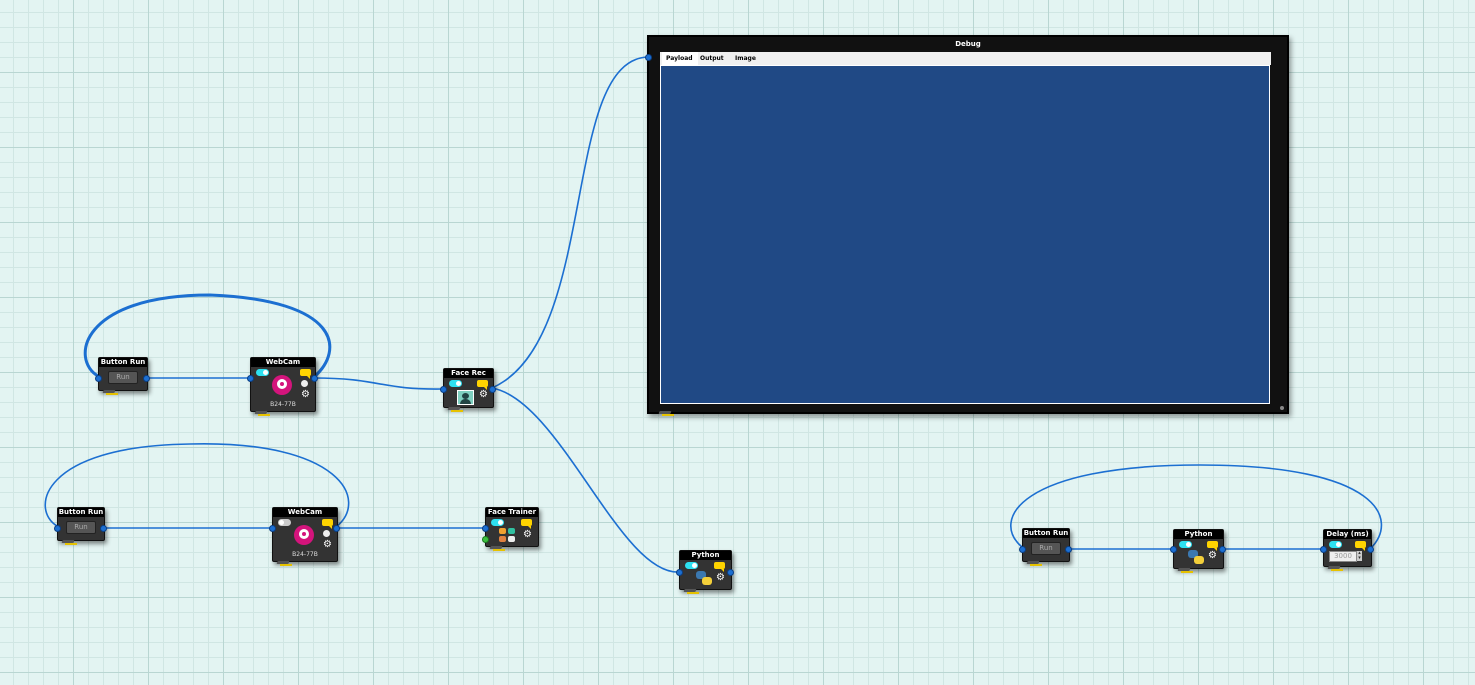 This screenshot has width=1475, height=685. Describe the element at coordinates (680, 58) in the screenshot. I see `tab-payload: Payload` at that location.